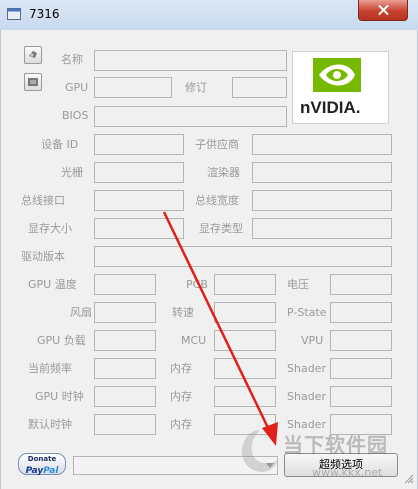  I want to click on revision-field, so click(259, 87).